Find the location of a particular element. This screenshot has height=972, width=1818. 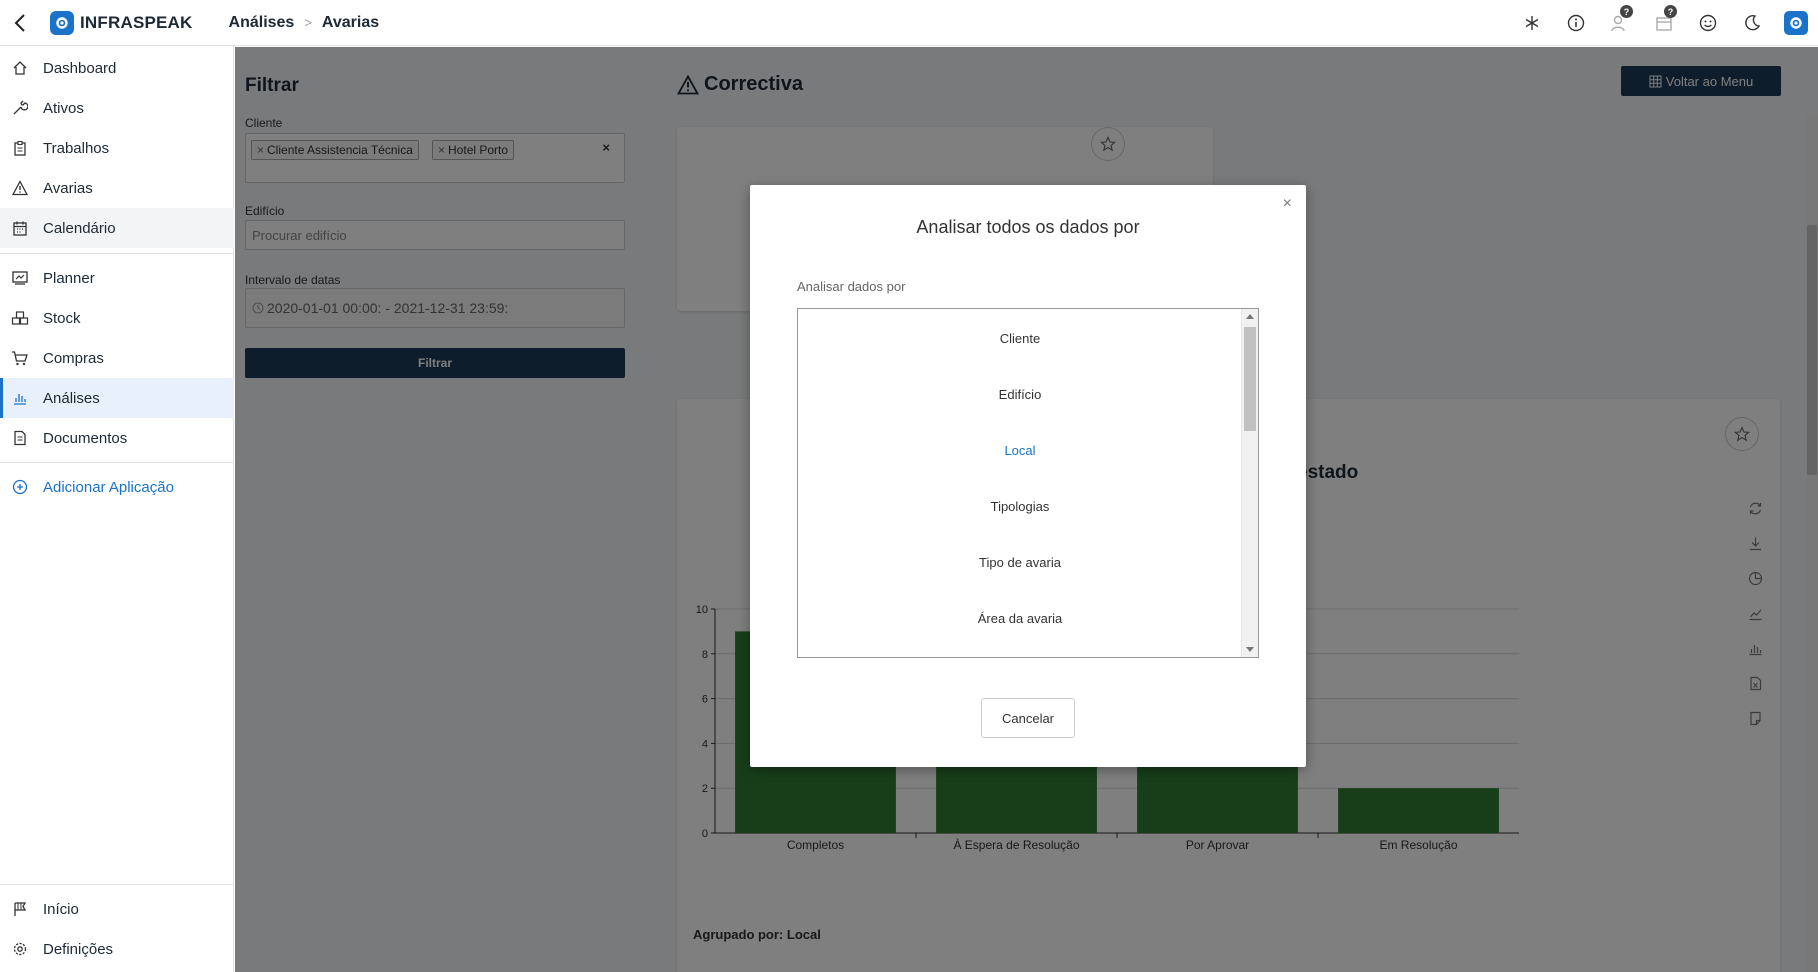

info-icon is located at coordinates (1576, 23).